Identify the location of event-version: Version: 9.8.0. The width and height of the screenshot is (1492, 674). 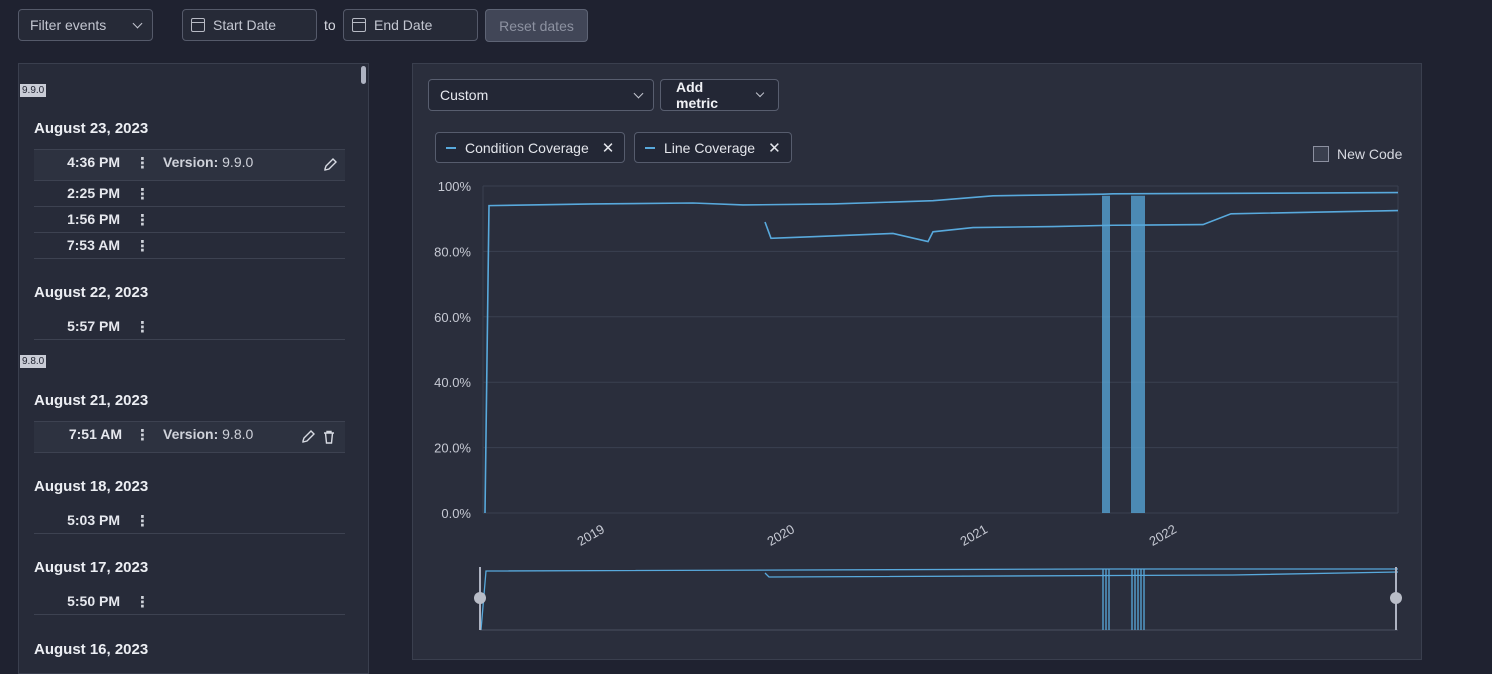
(208, 434).